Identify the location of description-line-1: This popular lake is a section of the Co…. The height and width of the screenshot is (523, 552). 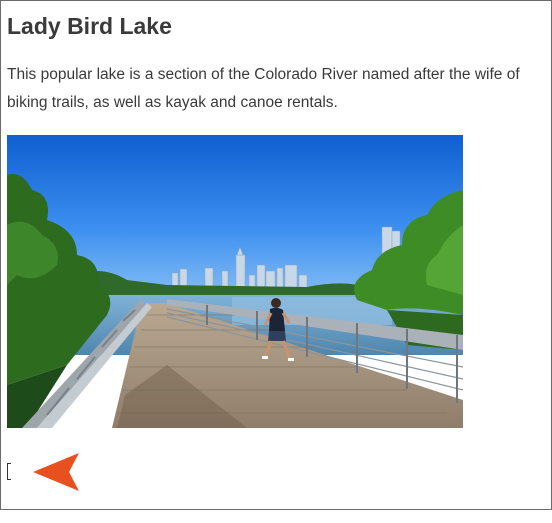
(263, 74).